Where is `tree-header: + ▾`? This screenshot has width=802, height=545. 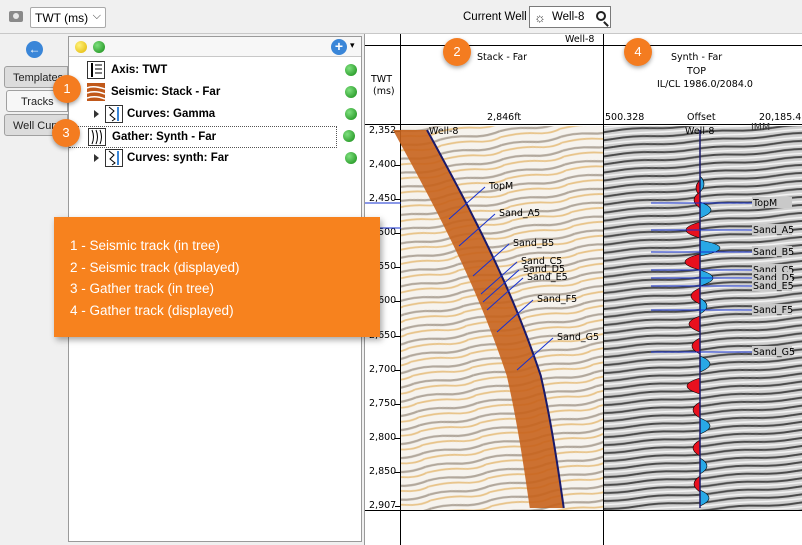
tree-header: + ▾ is located at coordinates (215, 47).